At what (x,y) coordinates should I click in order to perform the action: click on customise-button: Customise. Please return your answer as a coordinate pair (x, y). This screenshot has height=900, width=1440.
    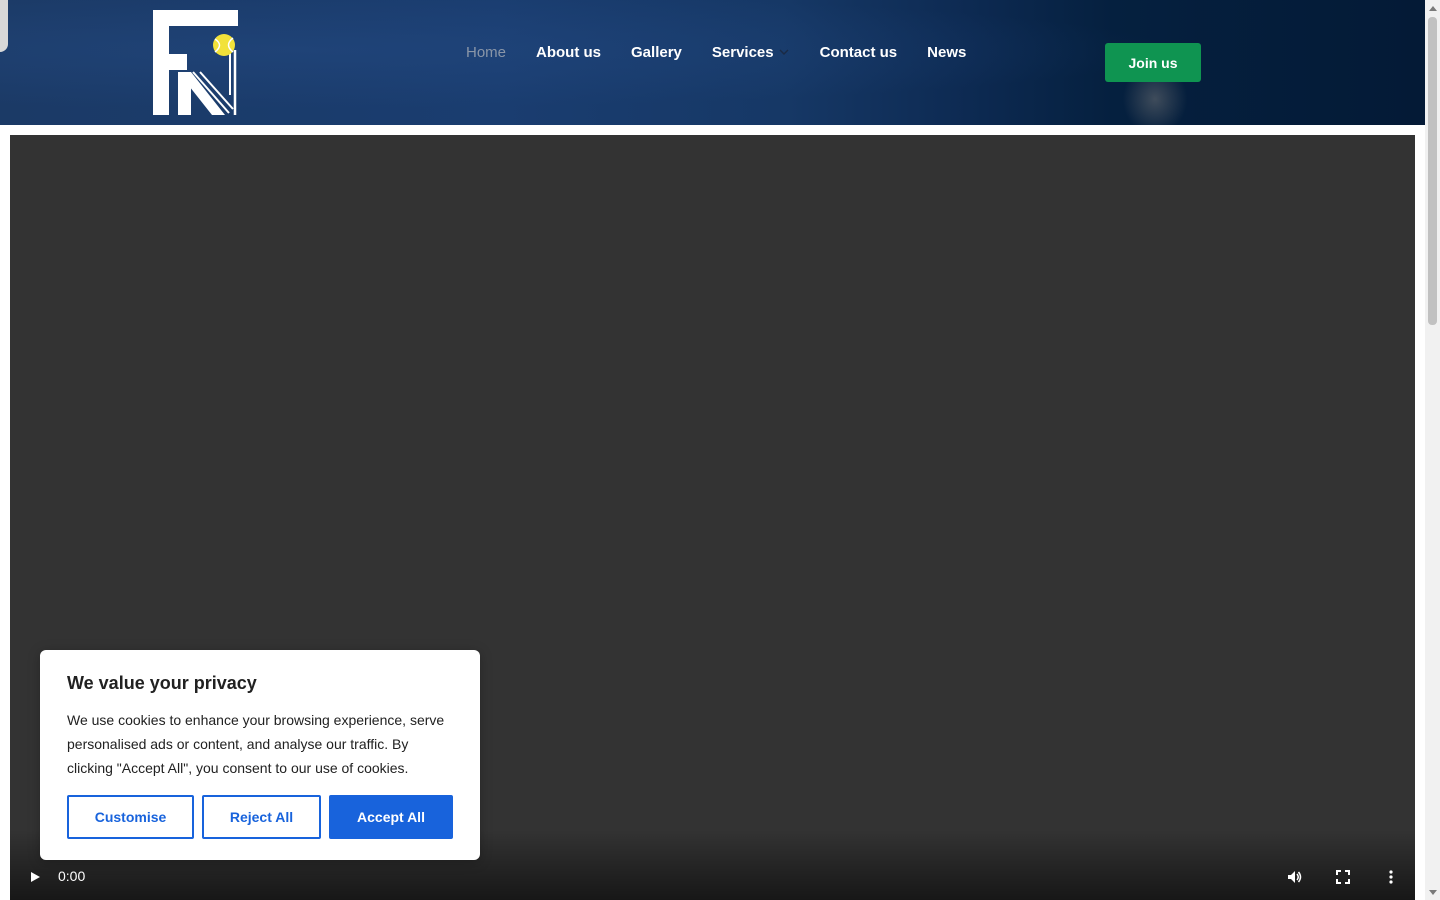
    Looking at the image, I should click on (130, 817).